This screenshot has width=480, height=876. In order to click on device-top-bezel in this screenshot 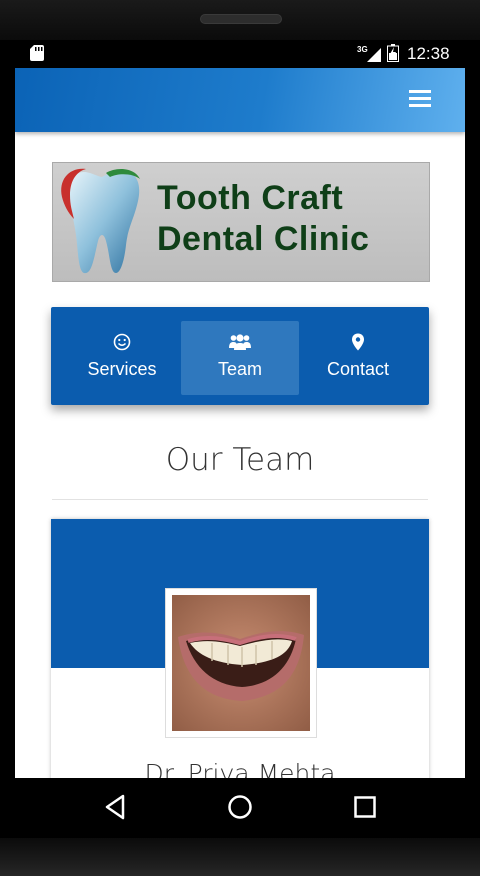, I will do `click(240, 20)`.